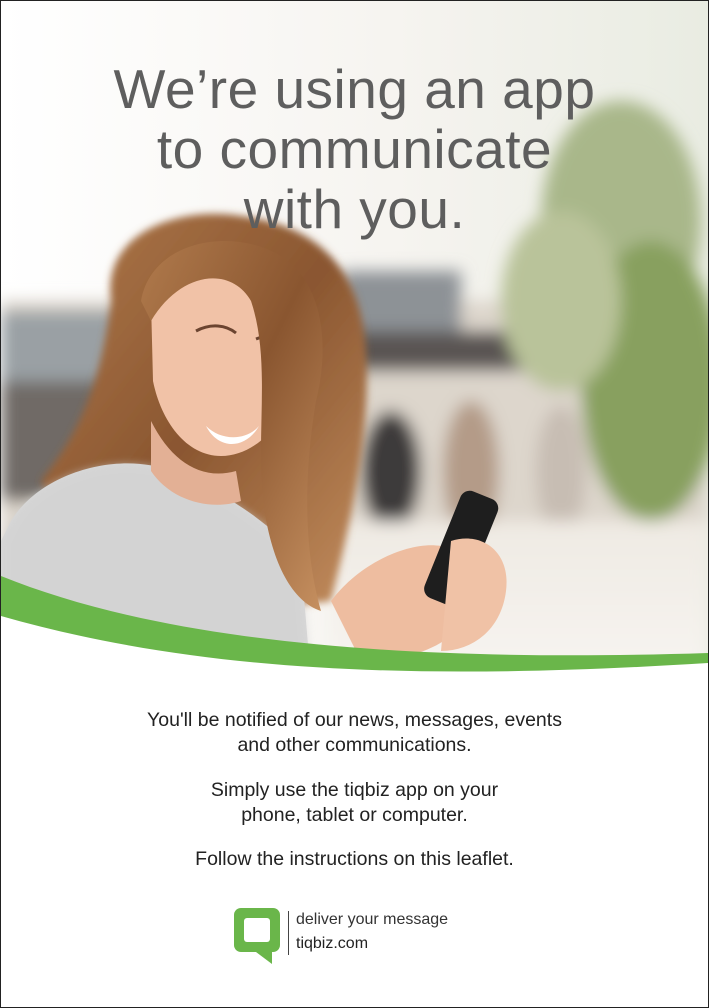 The height and width of the screenshot is (1008, 709). What do you see at coordinates (288, 933) in the screenshot?
I see `logo-divider` at bounding box center [288, 933].